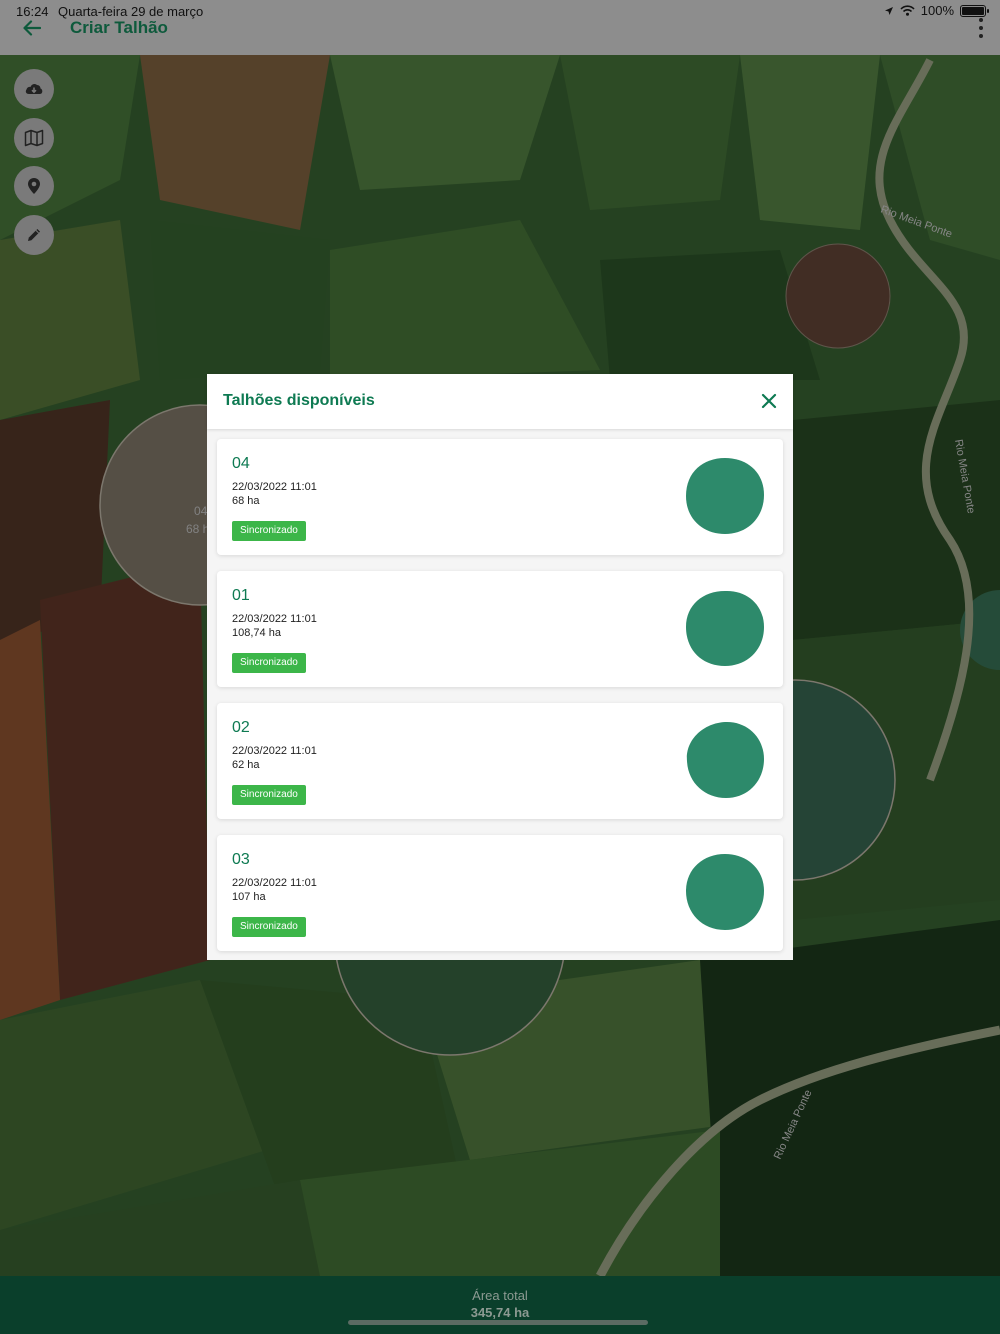 The image size is (1000, 1334). What do you see at coordinates (500, 497) in the screenshot?
I see `field-card: 04 22/03/2022 11:01 68 ha Sincronizado` at bounding box center [500, 497].